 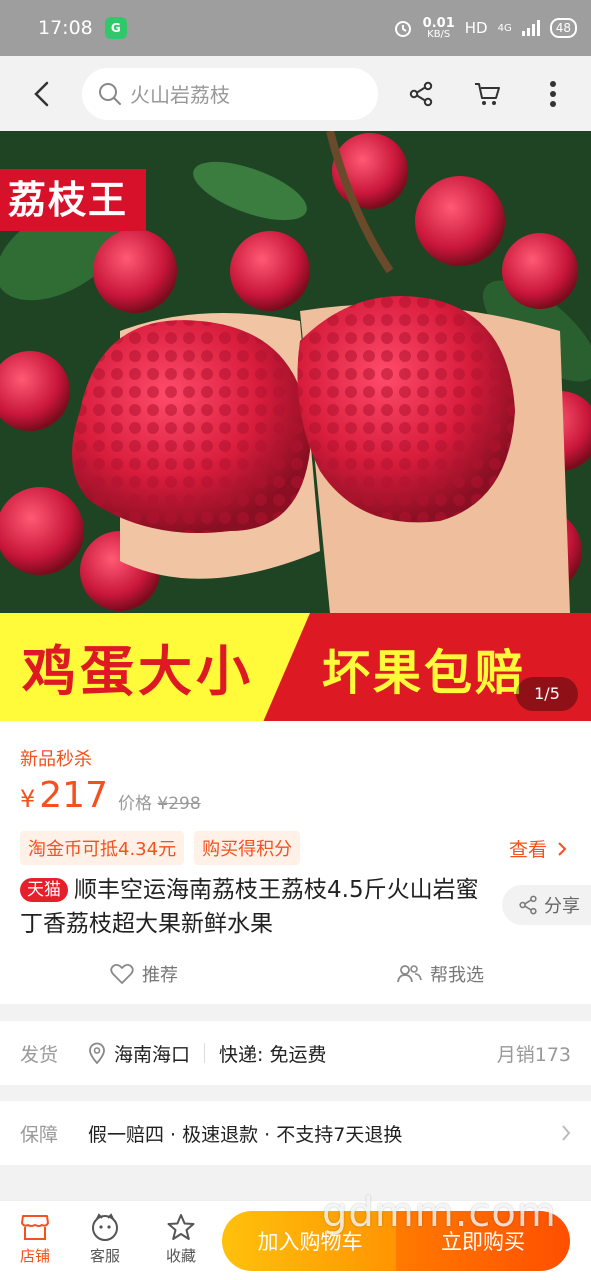 I want to click on top-nav: 火山岩荔枝, so click(x=295, y=93).